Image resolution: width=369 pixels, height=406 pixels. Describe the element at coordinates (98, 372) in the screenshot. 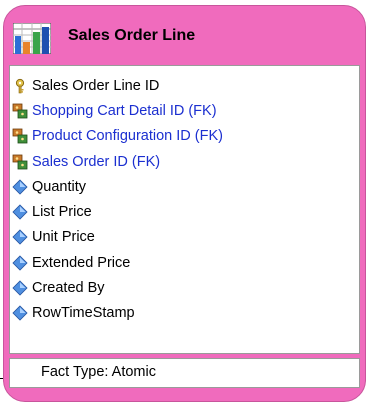

I see `fact-type-label: Fact Type: Atomic` at that location.